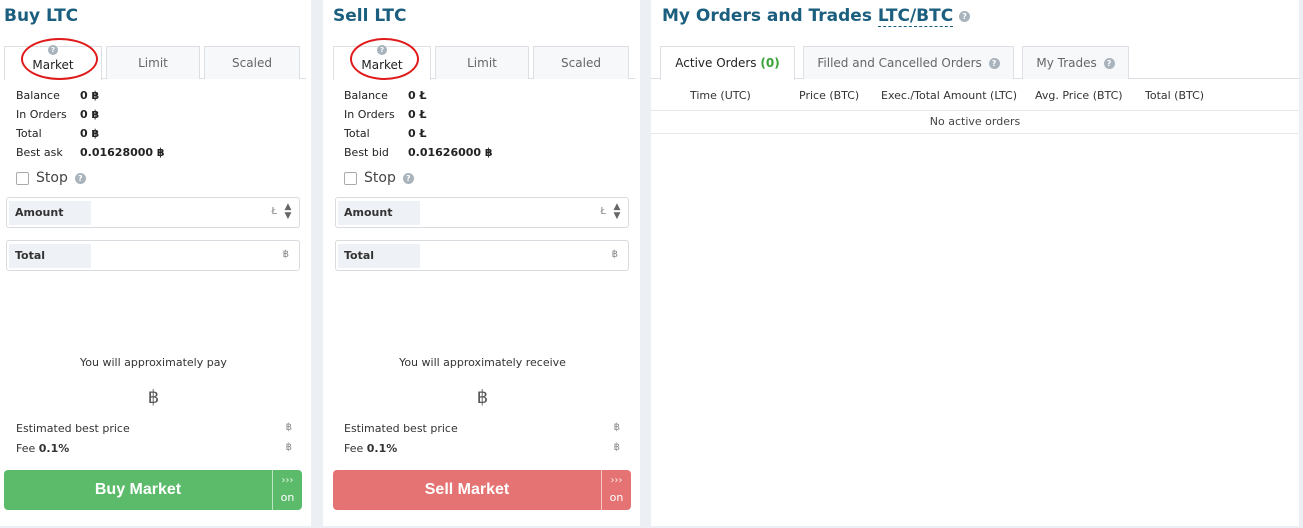 This screenshot has height=528, width=1303. Describe the element at coordinates (178, 256) in the screenshot. I see `buy-total-input` at that location.